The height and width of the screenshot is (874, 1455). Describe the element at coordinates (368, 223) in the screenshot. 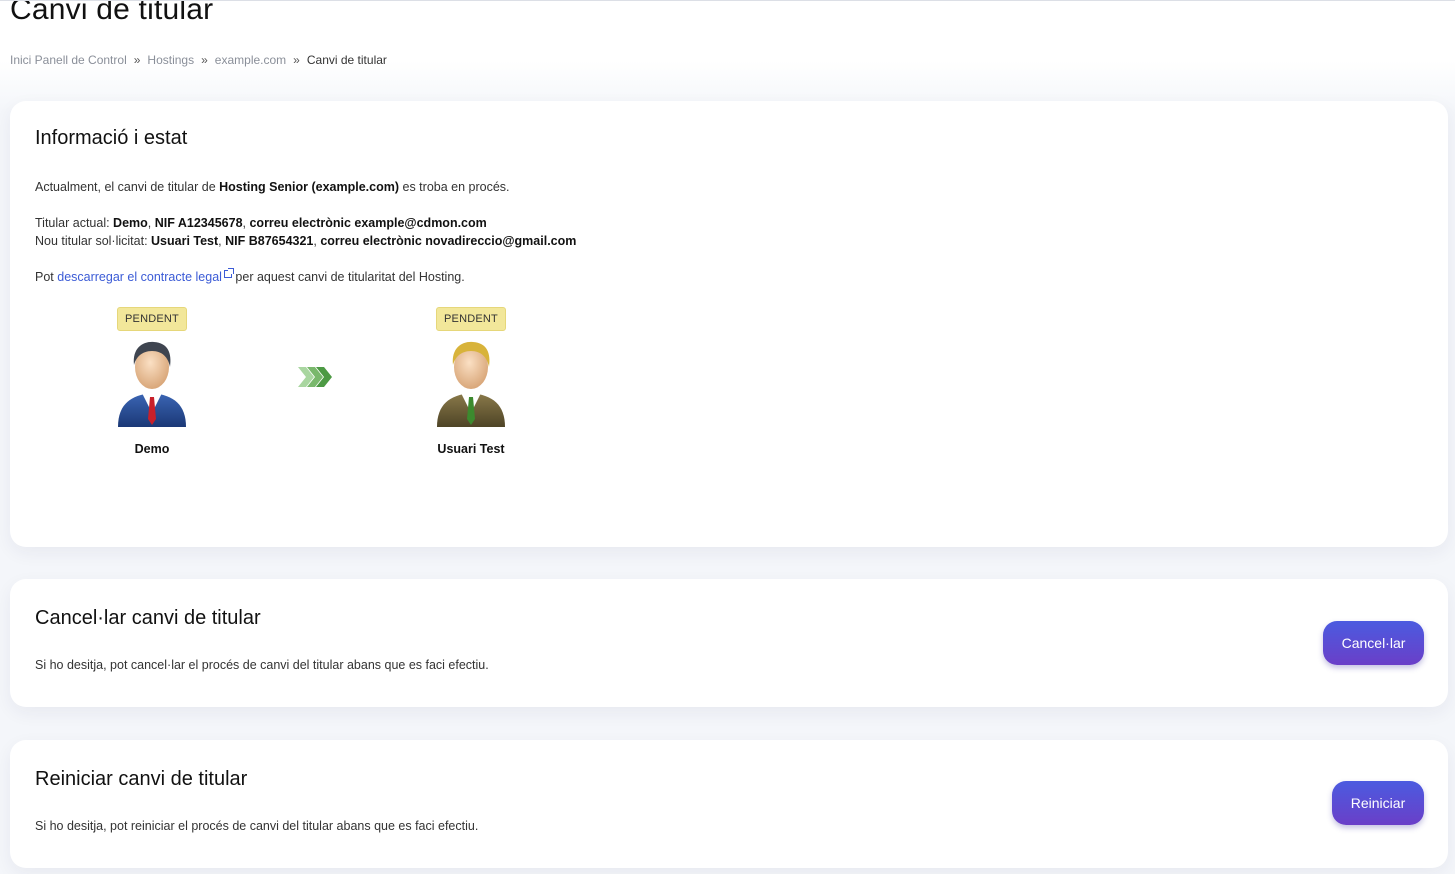

I see `current-holder-email: correu electrònic example@cdmon.com` at that location.